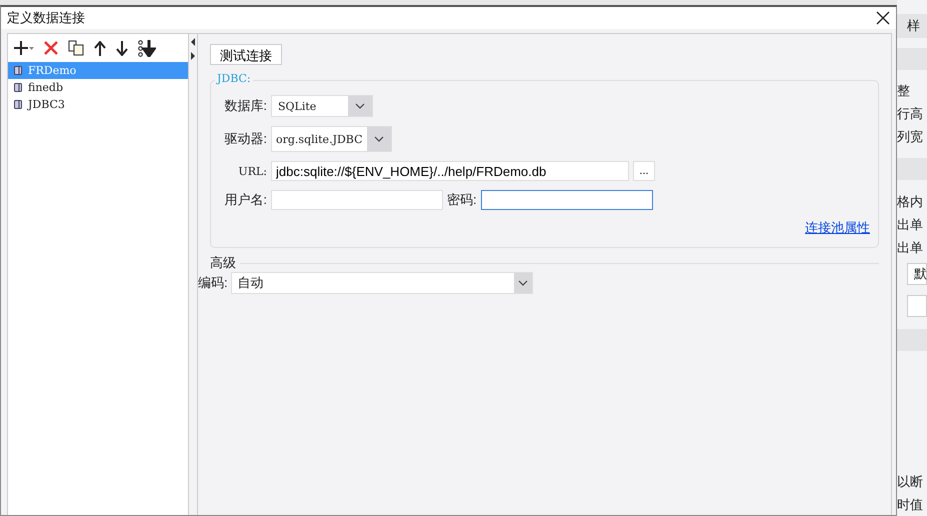 Image resolution: width=927 pixels, height=516 pixels. What do you see at coordinates (100, 48) in the screenshot?
I see `arrow-up-icon` at bounding box center [100, 48].